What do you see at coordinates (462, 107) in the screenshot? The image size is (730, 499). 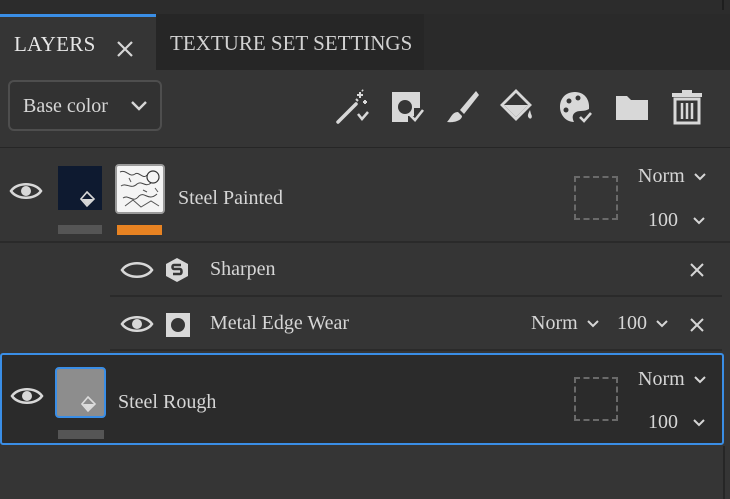 I see `add-paint-layer-icon` at bounding box center [462, 107].